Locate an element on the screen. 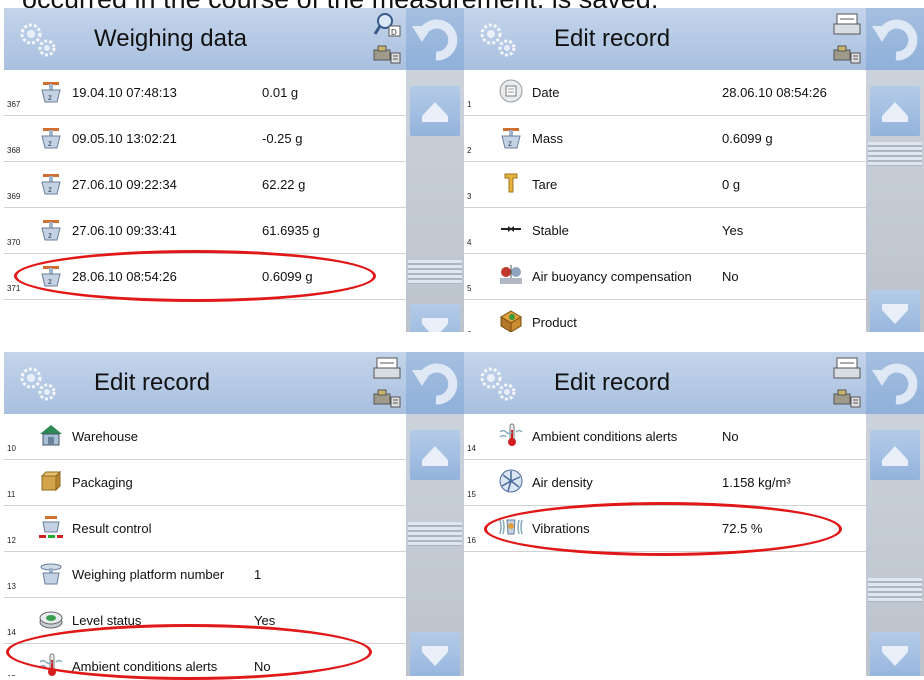 This screenshot has height=680, width=924. list-item: 10 Warehouse is located at coordinates (205, 437).